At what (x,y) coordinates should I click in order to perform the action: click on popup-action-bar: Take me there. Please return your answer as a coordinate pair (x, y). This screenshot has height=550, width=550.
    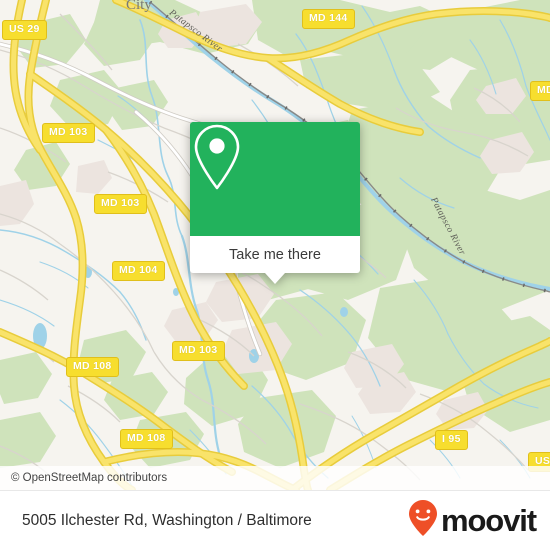
    Looking at the image, I should click on (275, 254).